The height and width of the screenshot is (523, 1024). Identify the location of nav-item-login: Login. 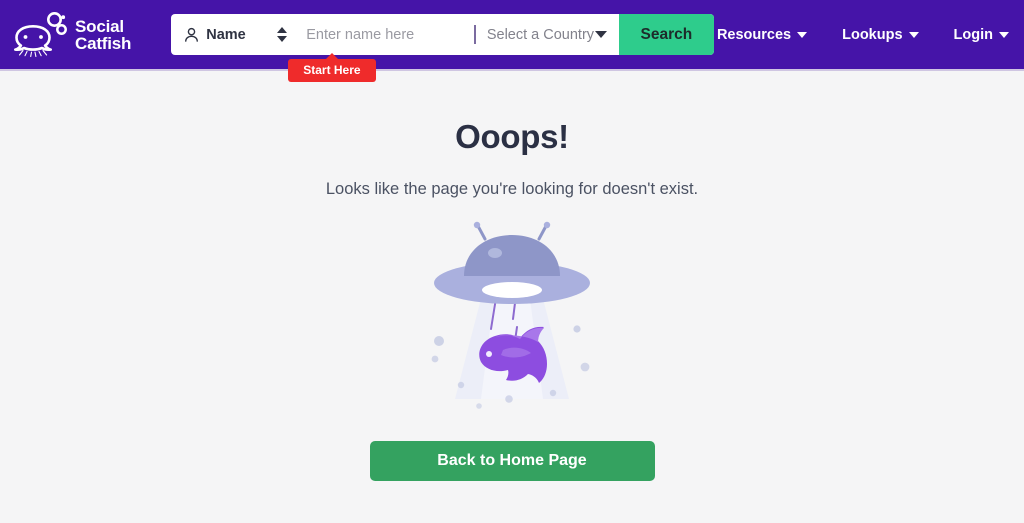
(981, 35).